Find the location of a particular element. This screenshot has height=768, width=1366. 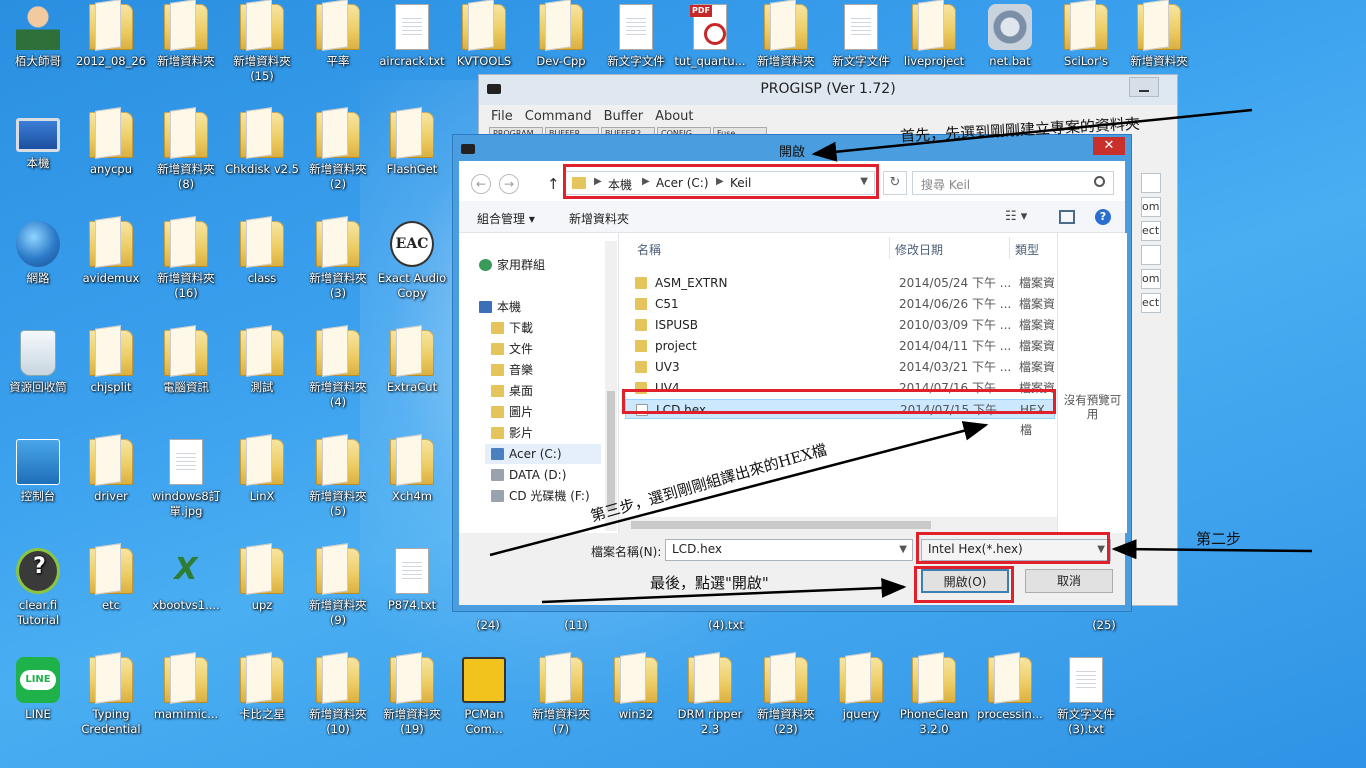

arrow-step3 is located at coordinates (739, 489).